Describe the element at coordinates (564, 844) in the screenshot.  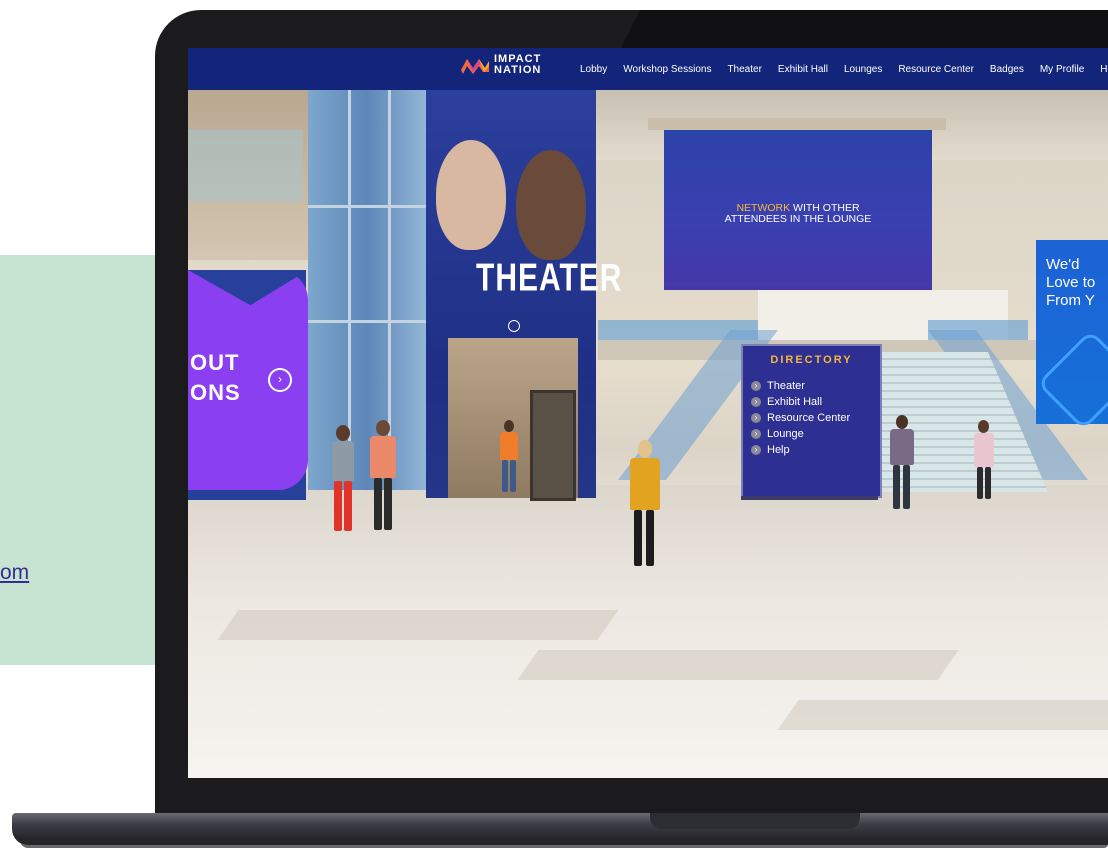
I see `laptop-base-shadow` at that location.